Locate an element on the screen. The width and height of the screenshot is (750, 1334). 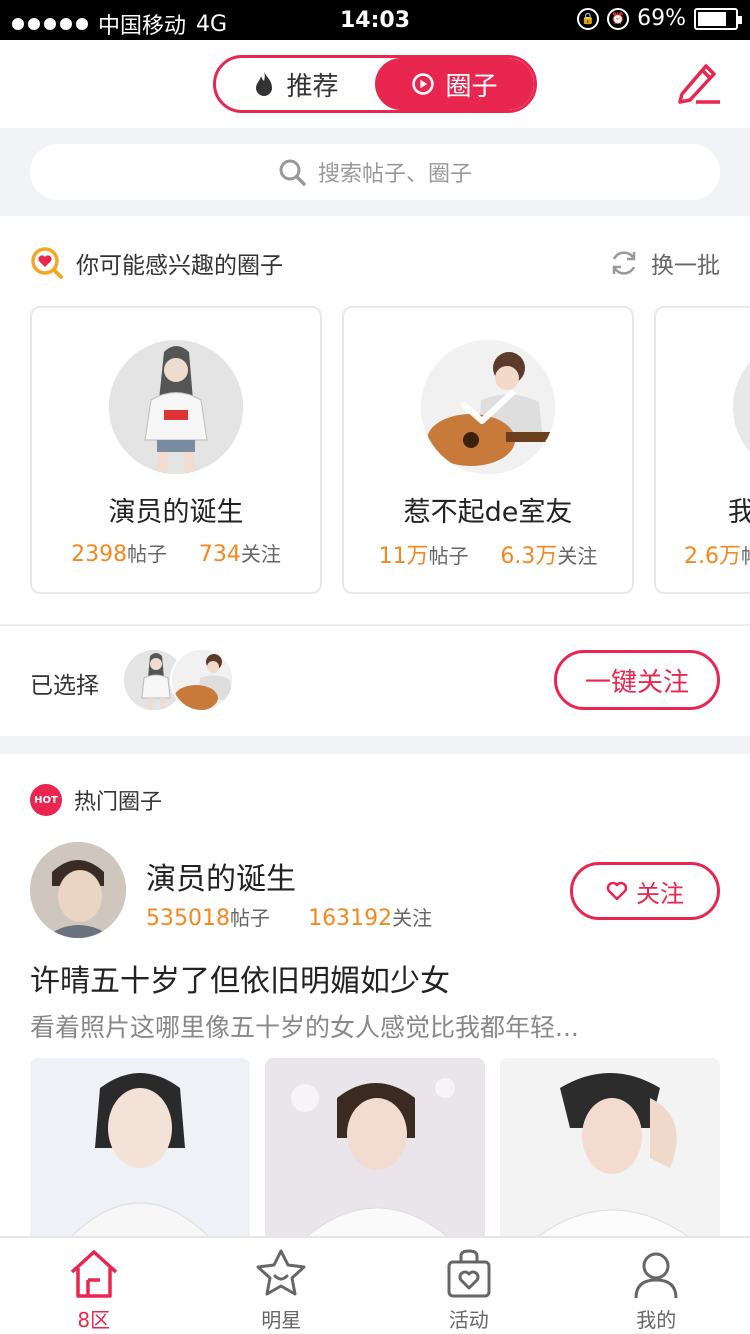
hot-header: HOT 热门圈子 is located at coordinates (96, 800).